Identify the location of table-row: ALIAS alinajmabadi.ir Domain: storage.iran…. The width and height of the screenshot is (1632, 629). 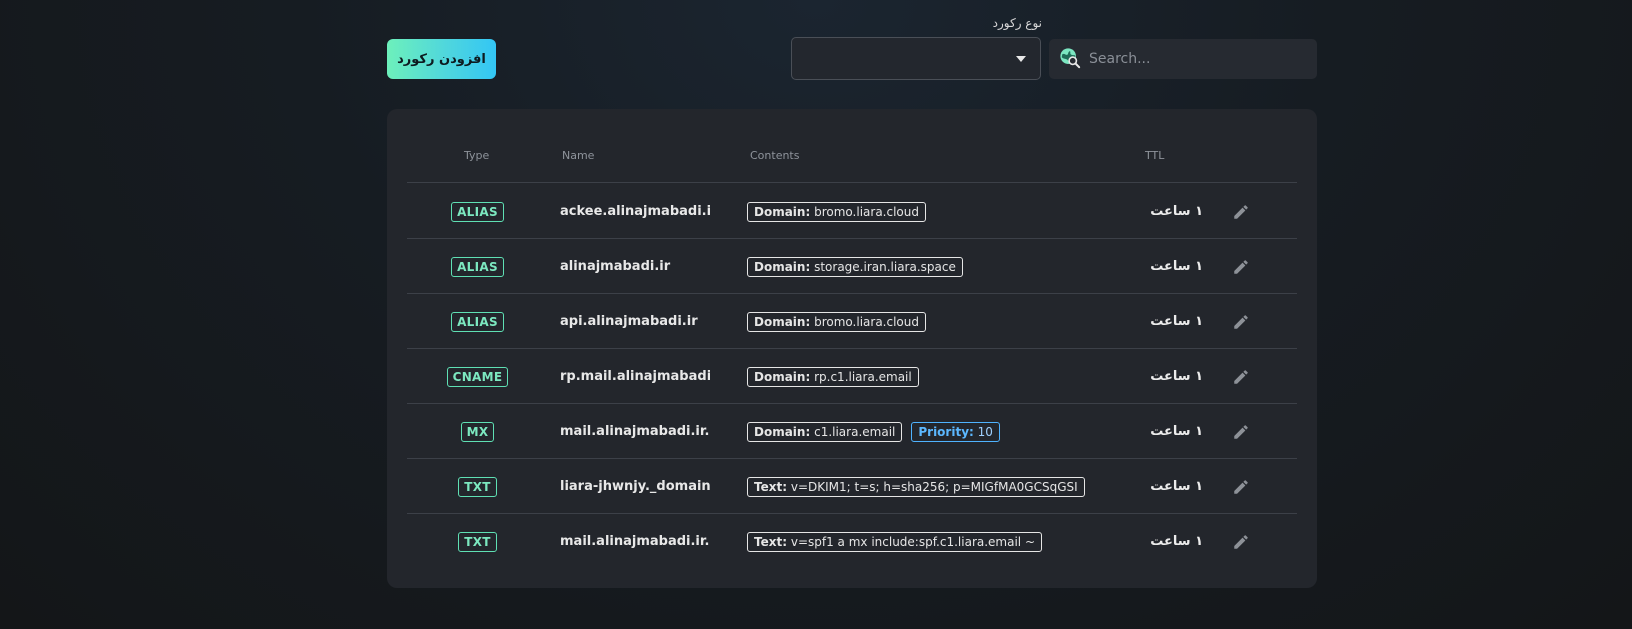
(852, 266).